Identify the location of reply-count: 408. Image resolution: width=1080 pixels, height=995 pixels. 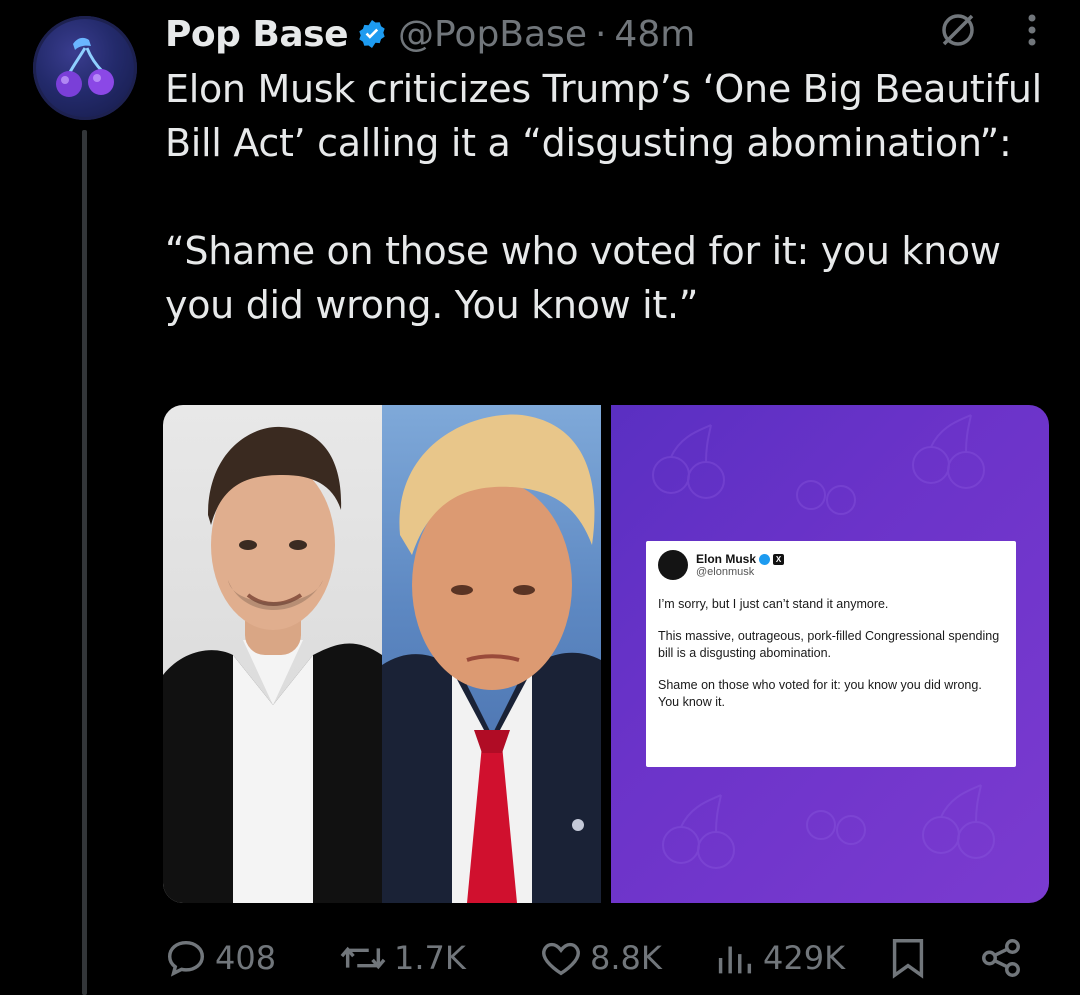
(246, 958).